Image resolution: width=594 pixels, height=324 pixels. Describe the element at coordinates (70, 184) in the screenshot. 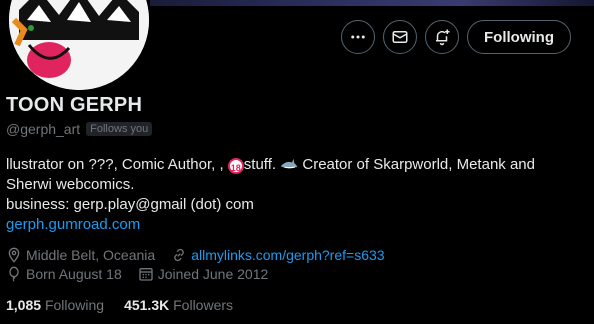

I see `bio-text: Sherwi webcomics.` at that location.